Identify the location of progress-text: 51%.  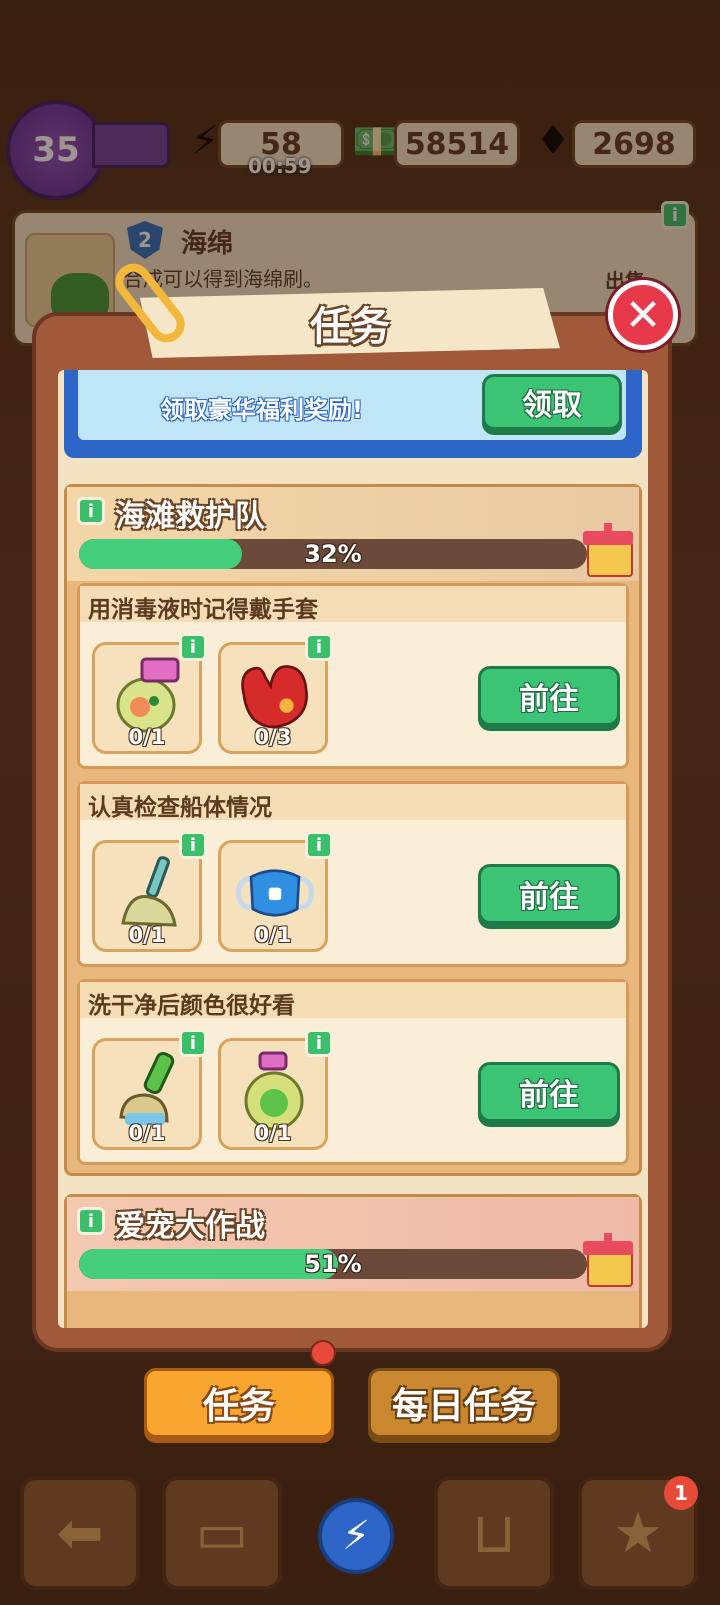
(333, 1264).